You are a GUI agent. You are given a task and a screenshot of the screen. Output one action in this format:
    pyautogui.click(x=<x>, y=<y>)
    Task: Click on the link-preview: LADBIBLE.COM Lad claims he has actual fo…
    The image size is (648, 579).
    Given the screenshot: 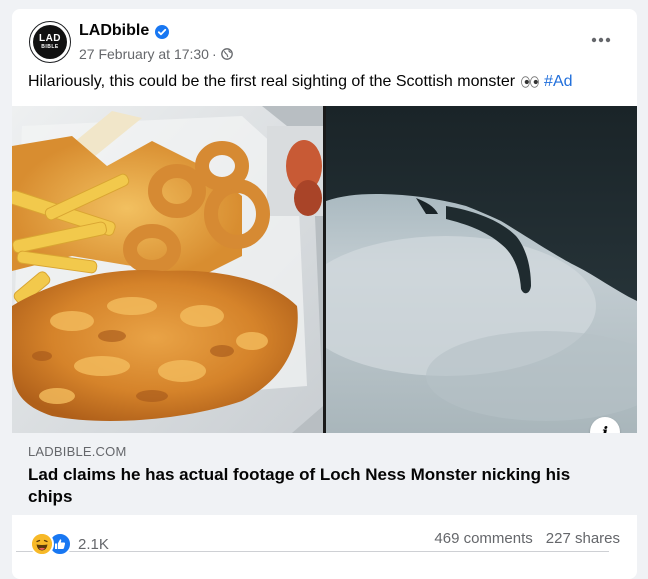 What is the action you would take?
    pyautogui.click(x=324, y=474)
    